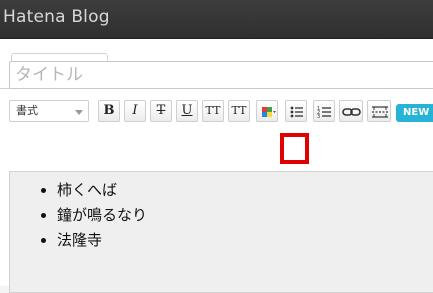 The height and width of the screenshot is (293, 433). Describe the element at coordinates (49, 111) in the screenshot. I see `format-select: 書式` at that location.